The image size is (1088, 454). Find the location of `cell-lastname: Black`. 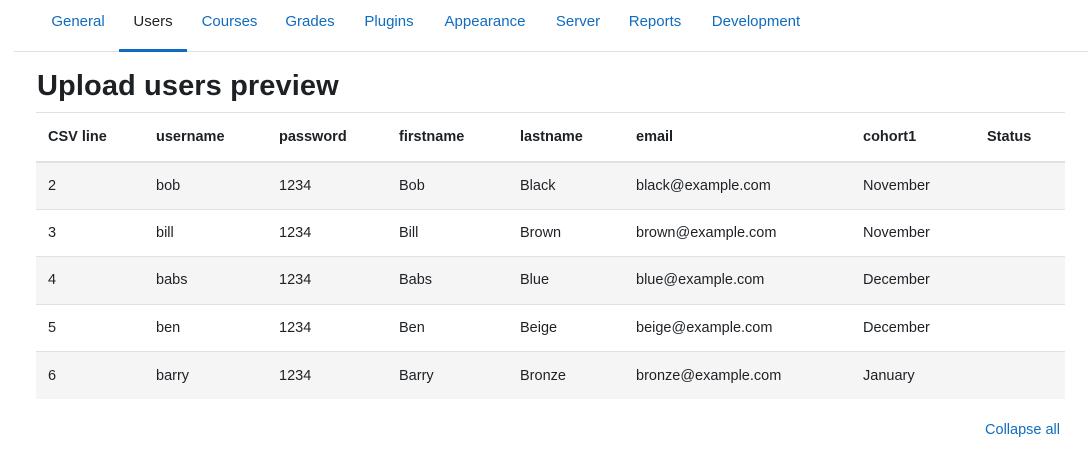

cell-lastname: Black is located at coordinates (538, 185).